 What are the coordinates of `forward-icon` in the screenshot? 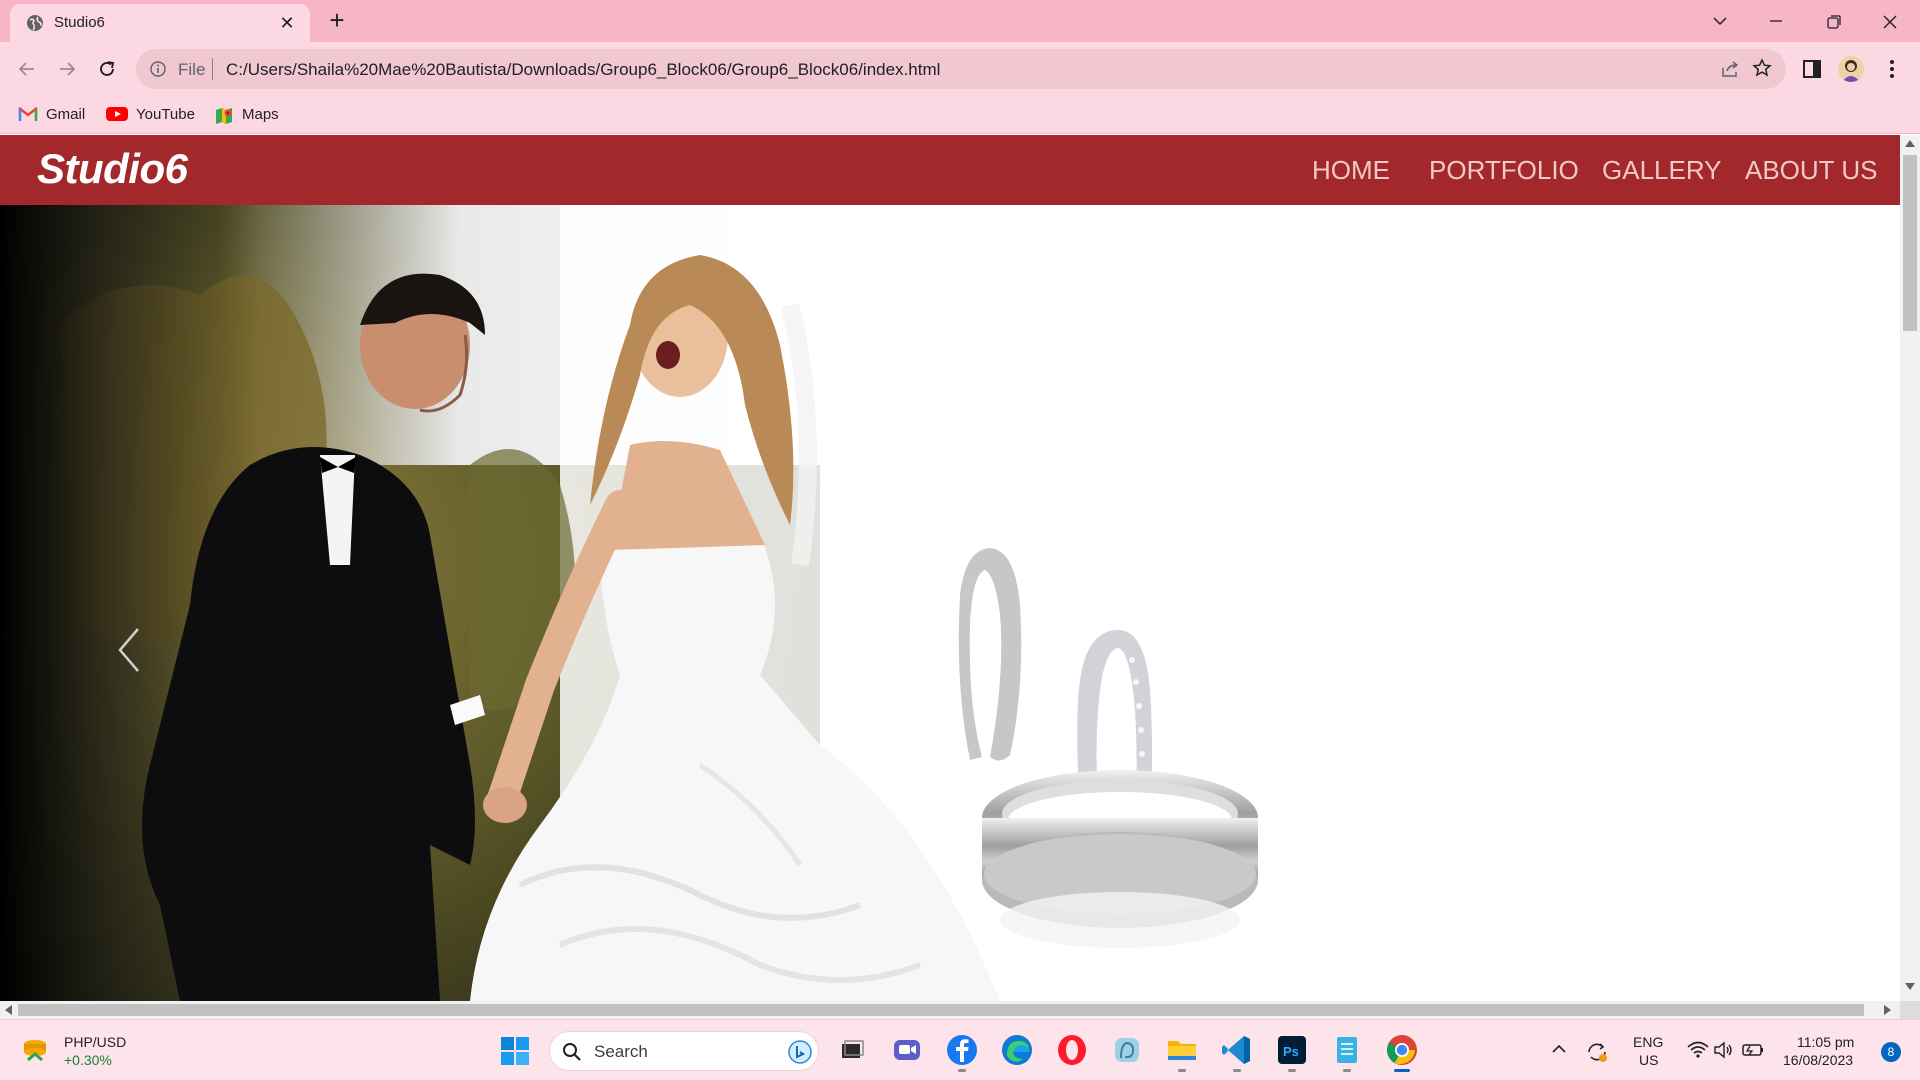 It's located at (67, 69).